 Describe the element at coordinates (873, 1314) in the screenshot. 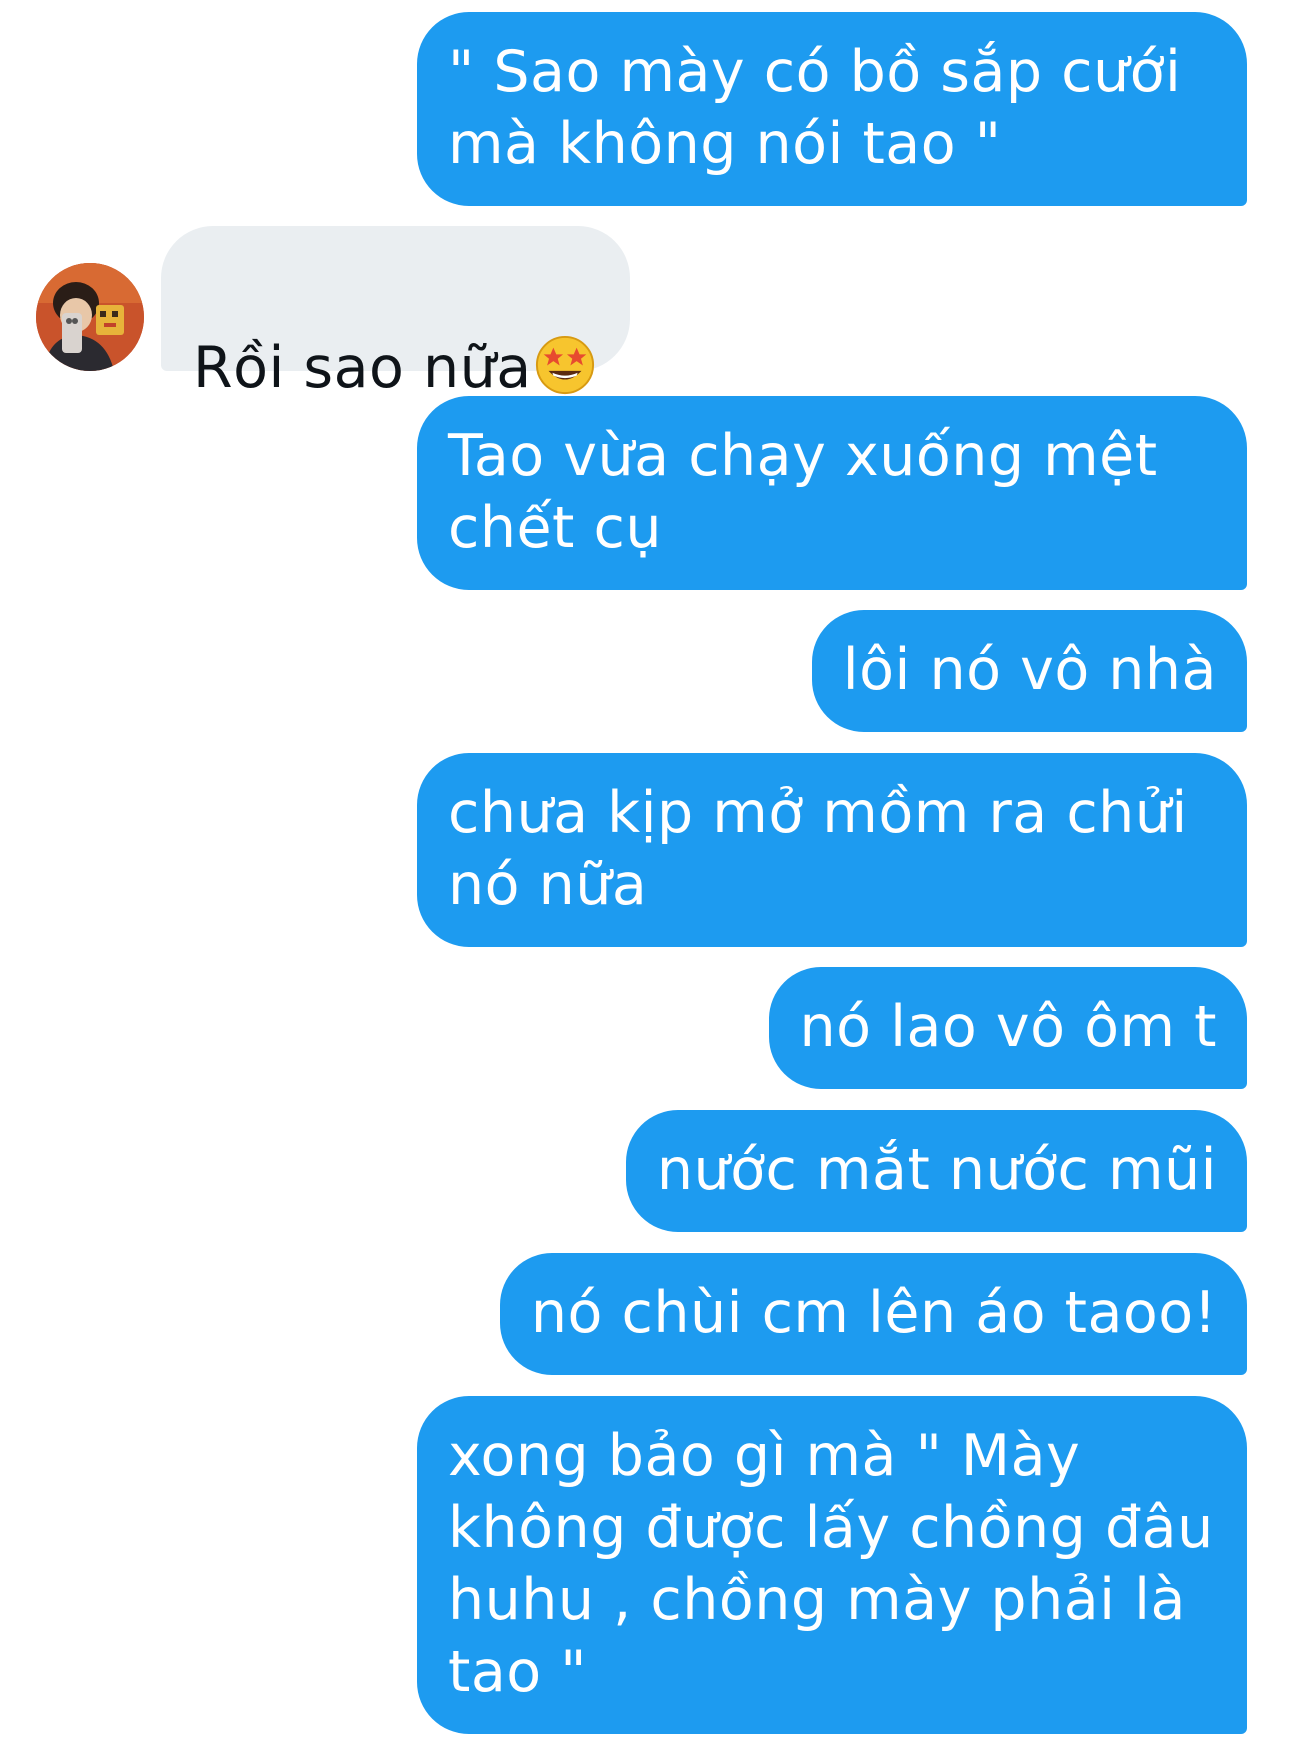

I see `message-bubble-outgoing: nó chùi cm lên áo taoo!` at that location.